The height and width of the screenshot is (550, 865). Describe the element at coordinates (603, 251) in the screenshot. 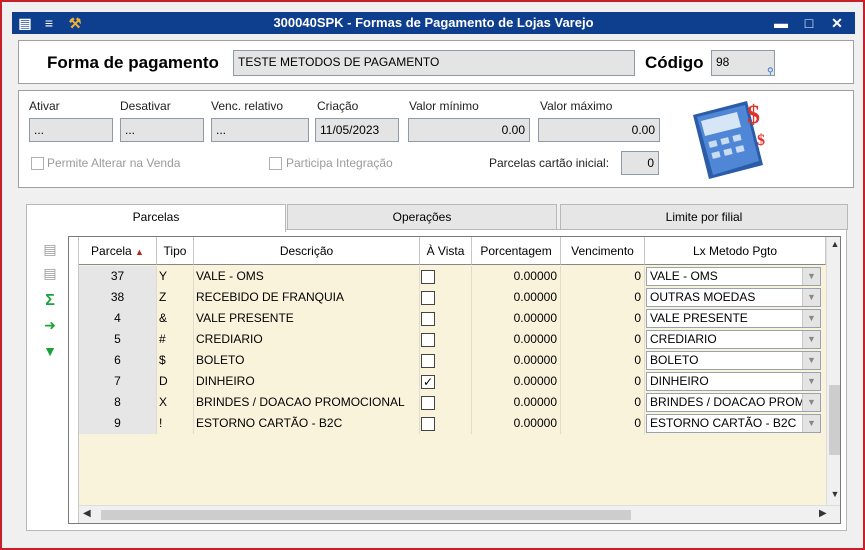

I see `col-vencimento: Vencimento` at that location.